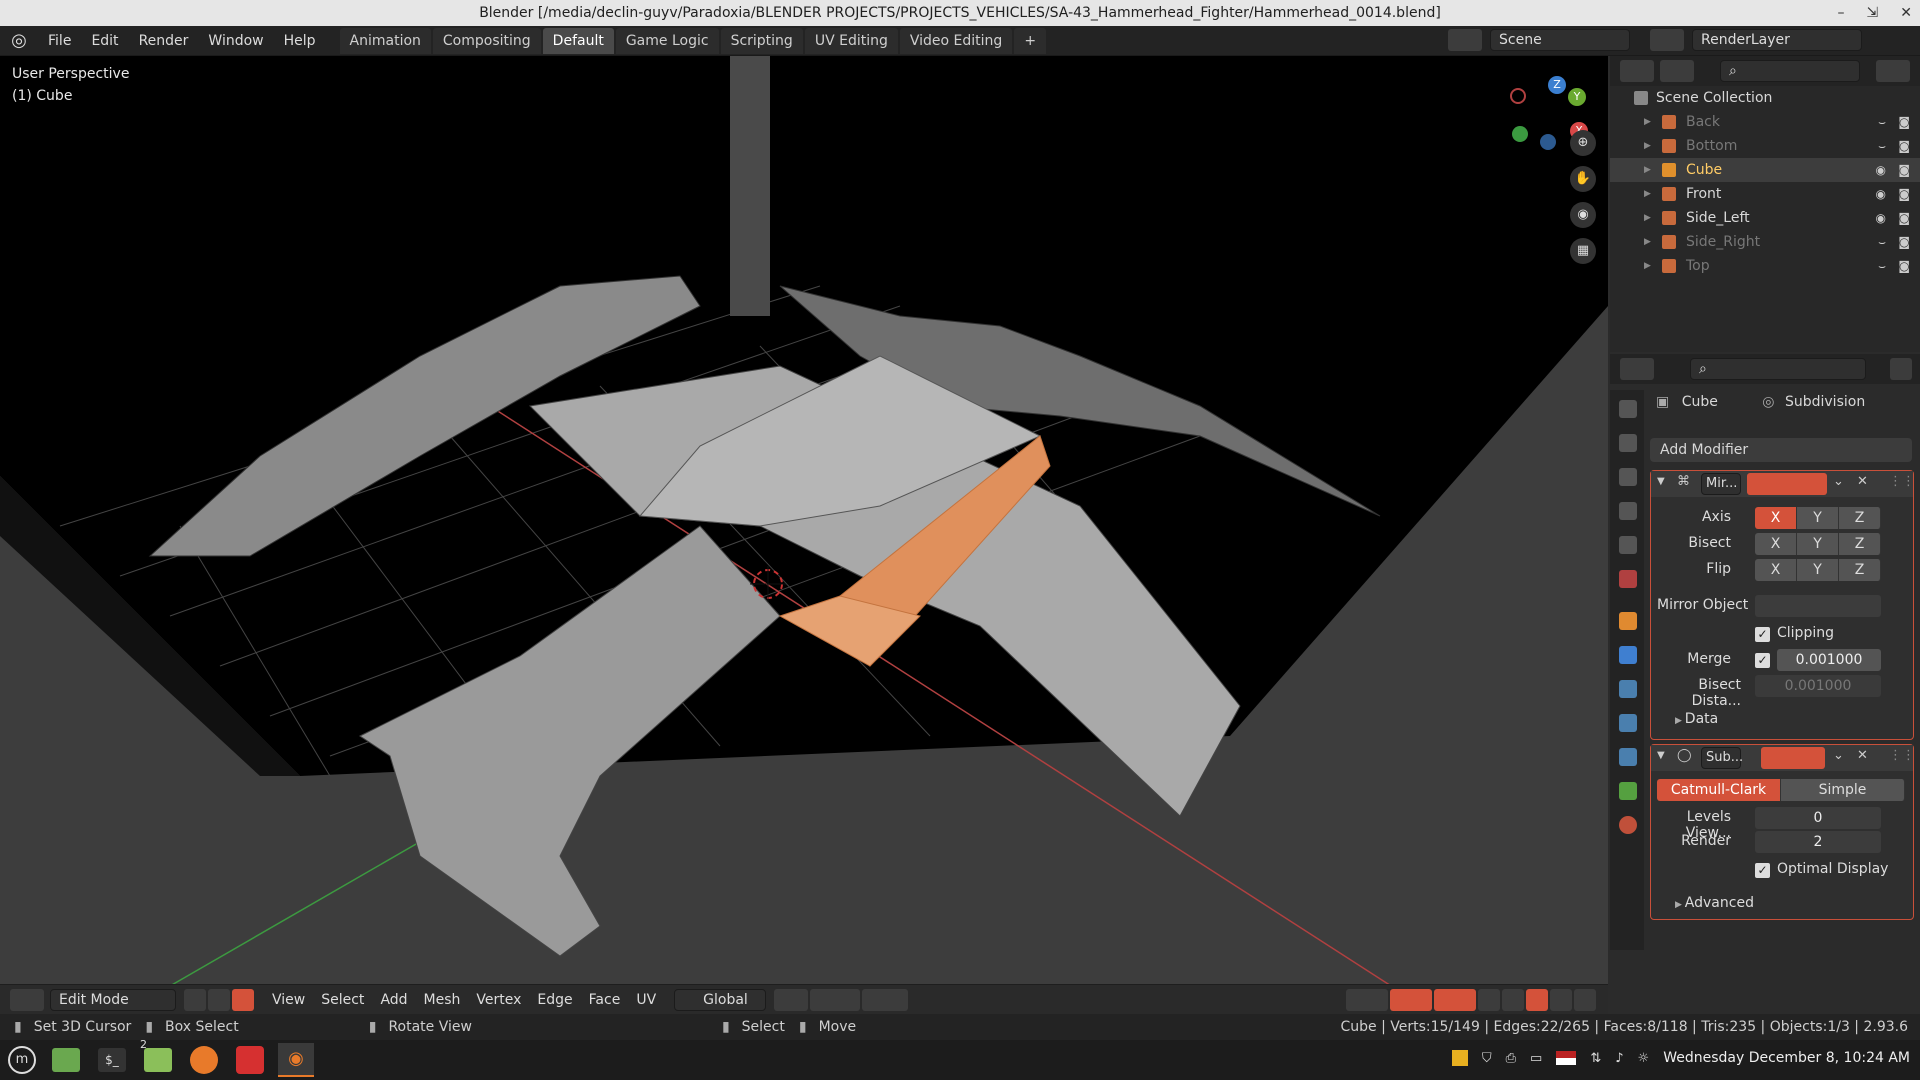 The image size is (1920, 1080). Describe the element at coordinates (1619, 1058) in the screenshot. I see `volume-icon: ♪` at that location.